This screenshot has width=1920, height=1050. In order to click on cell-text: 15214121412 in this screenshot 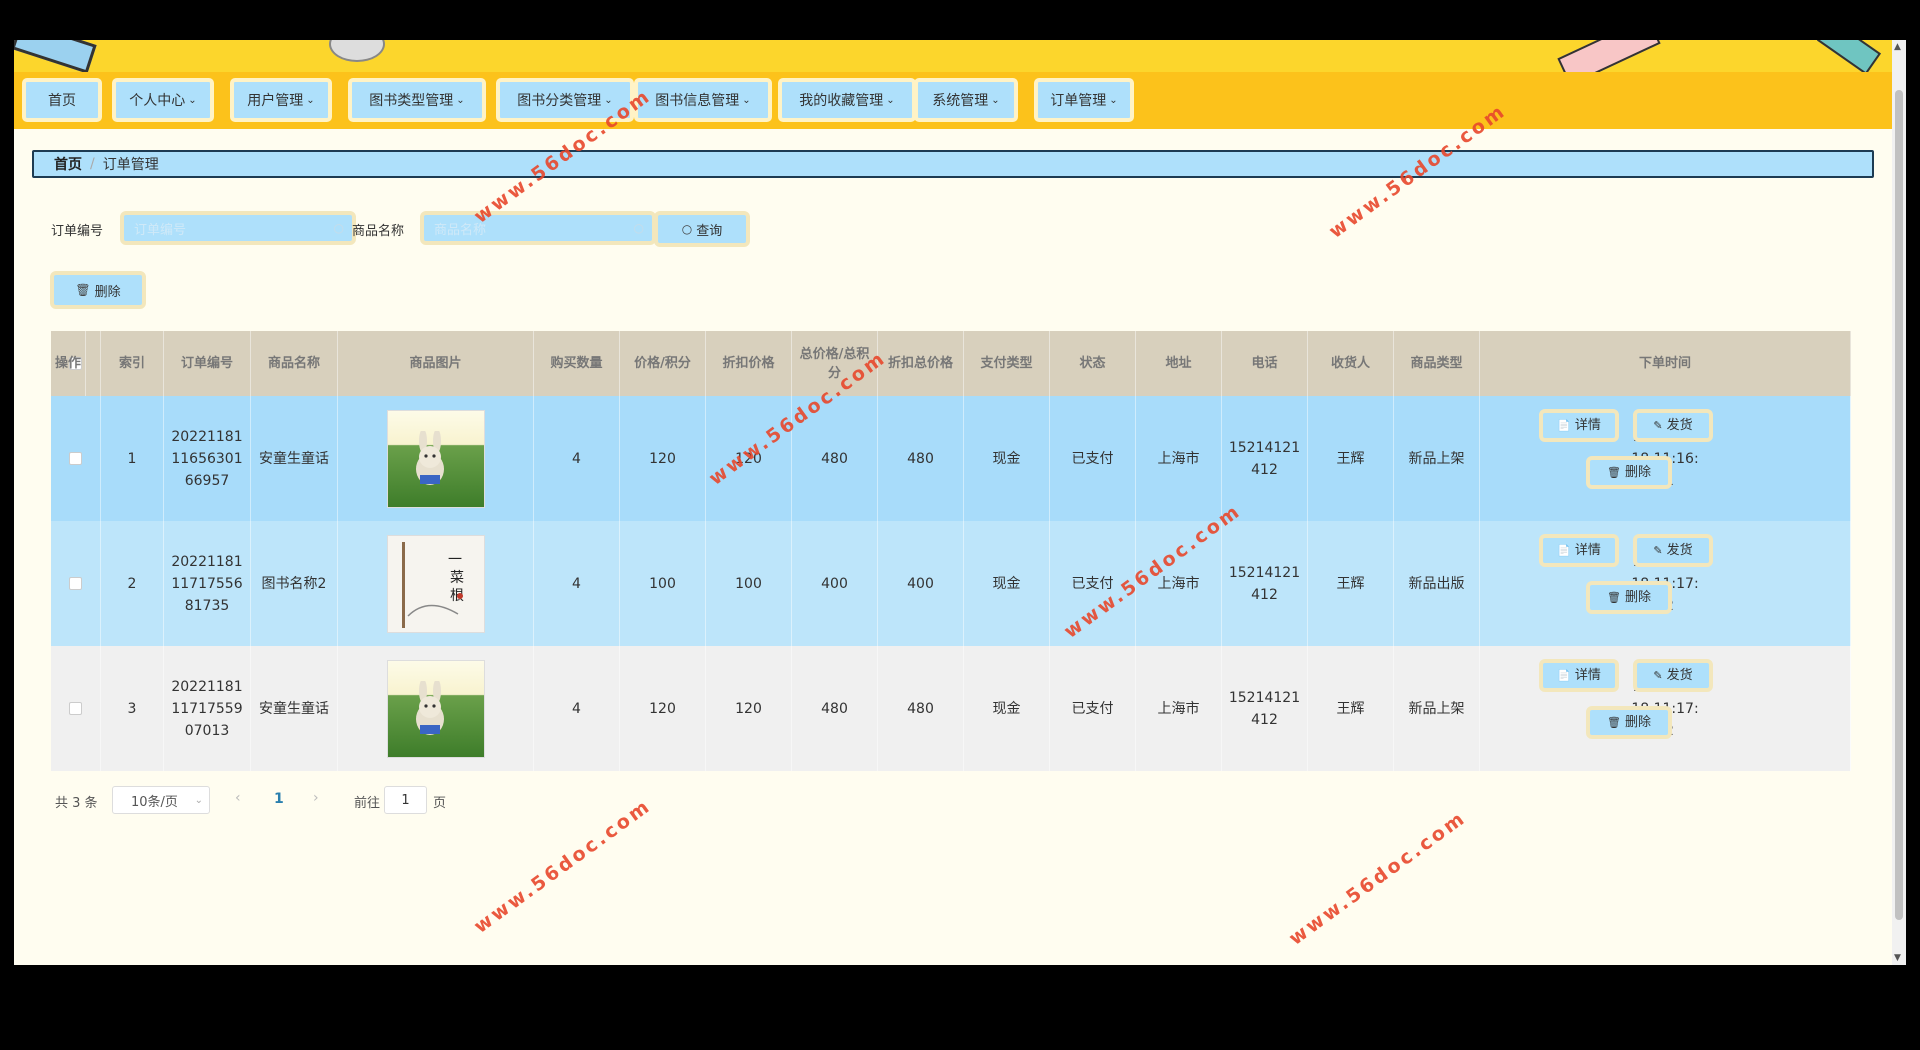, I will do `click(1264, 583)`.